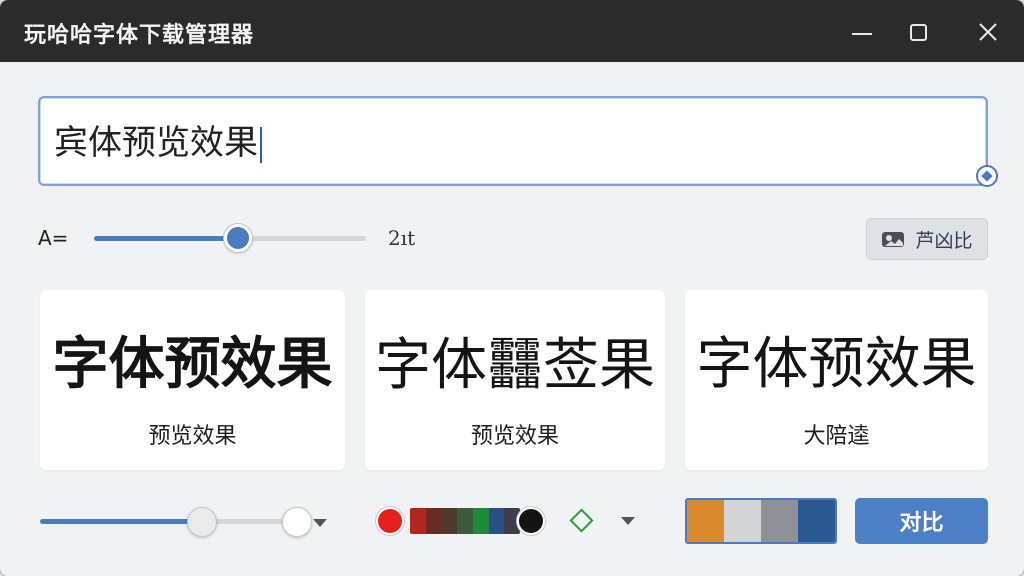 The height and width of the screenshot is (576, 1024). I want to click on window-title: 玩哈哈字体下载管理器, so click(139, 35).